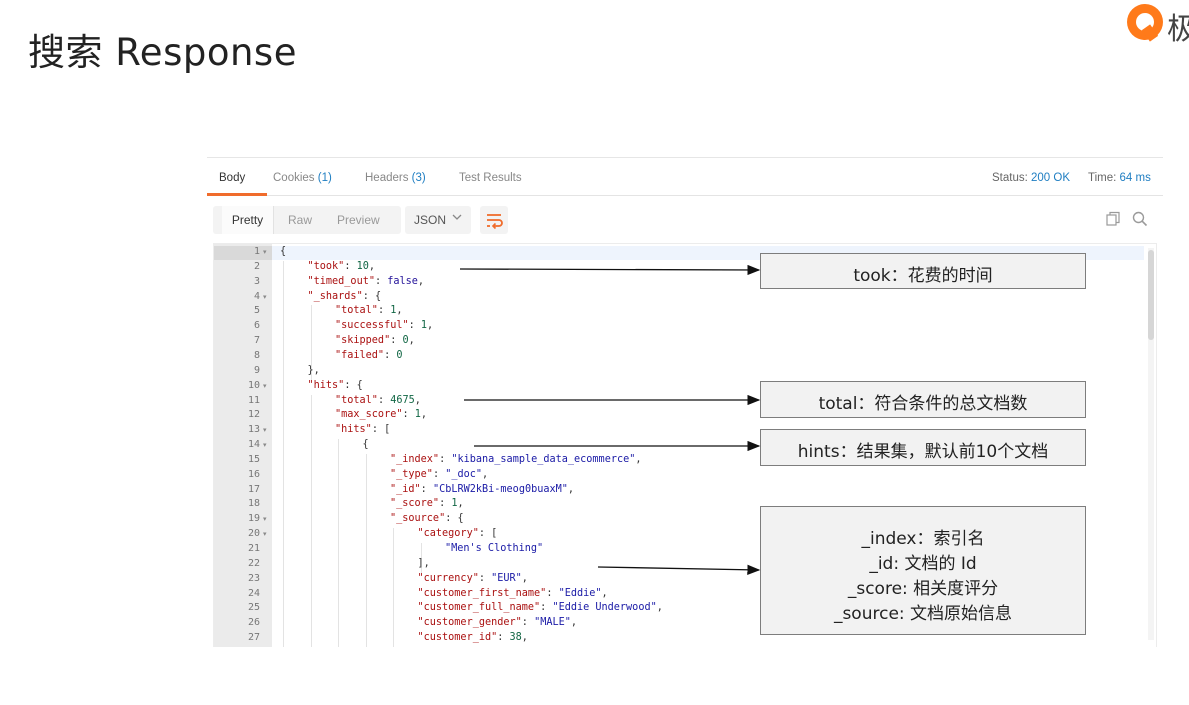  Describe the element at coordinates (253, 474) in the screenshot. I see `line-number: 16` at that location.